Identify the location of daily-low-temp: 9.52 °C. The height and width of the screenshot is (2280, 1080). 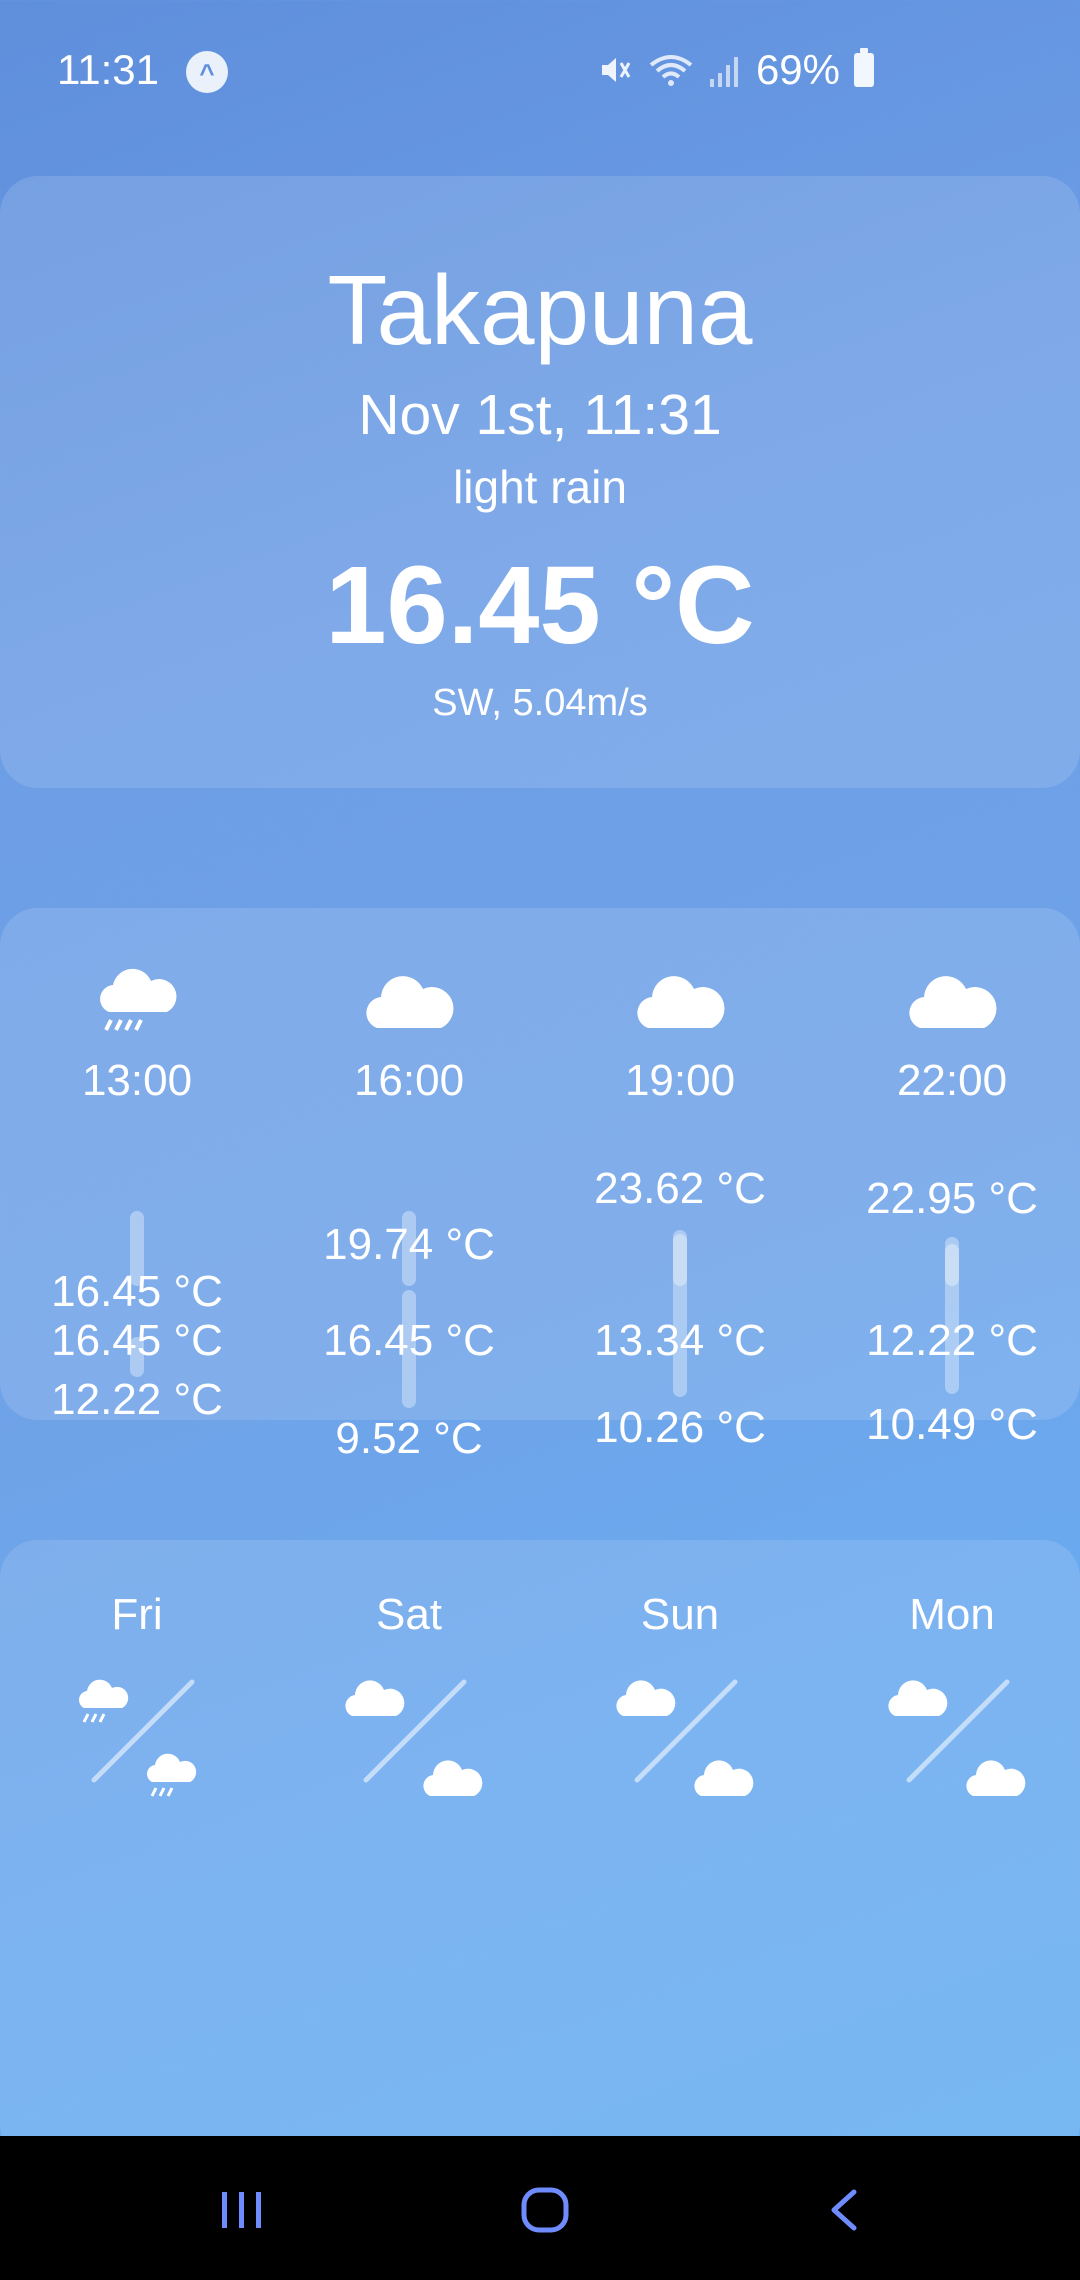
(409, 1438).